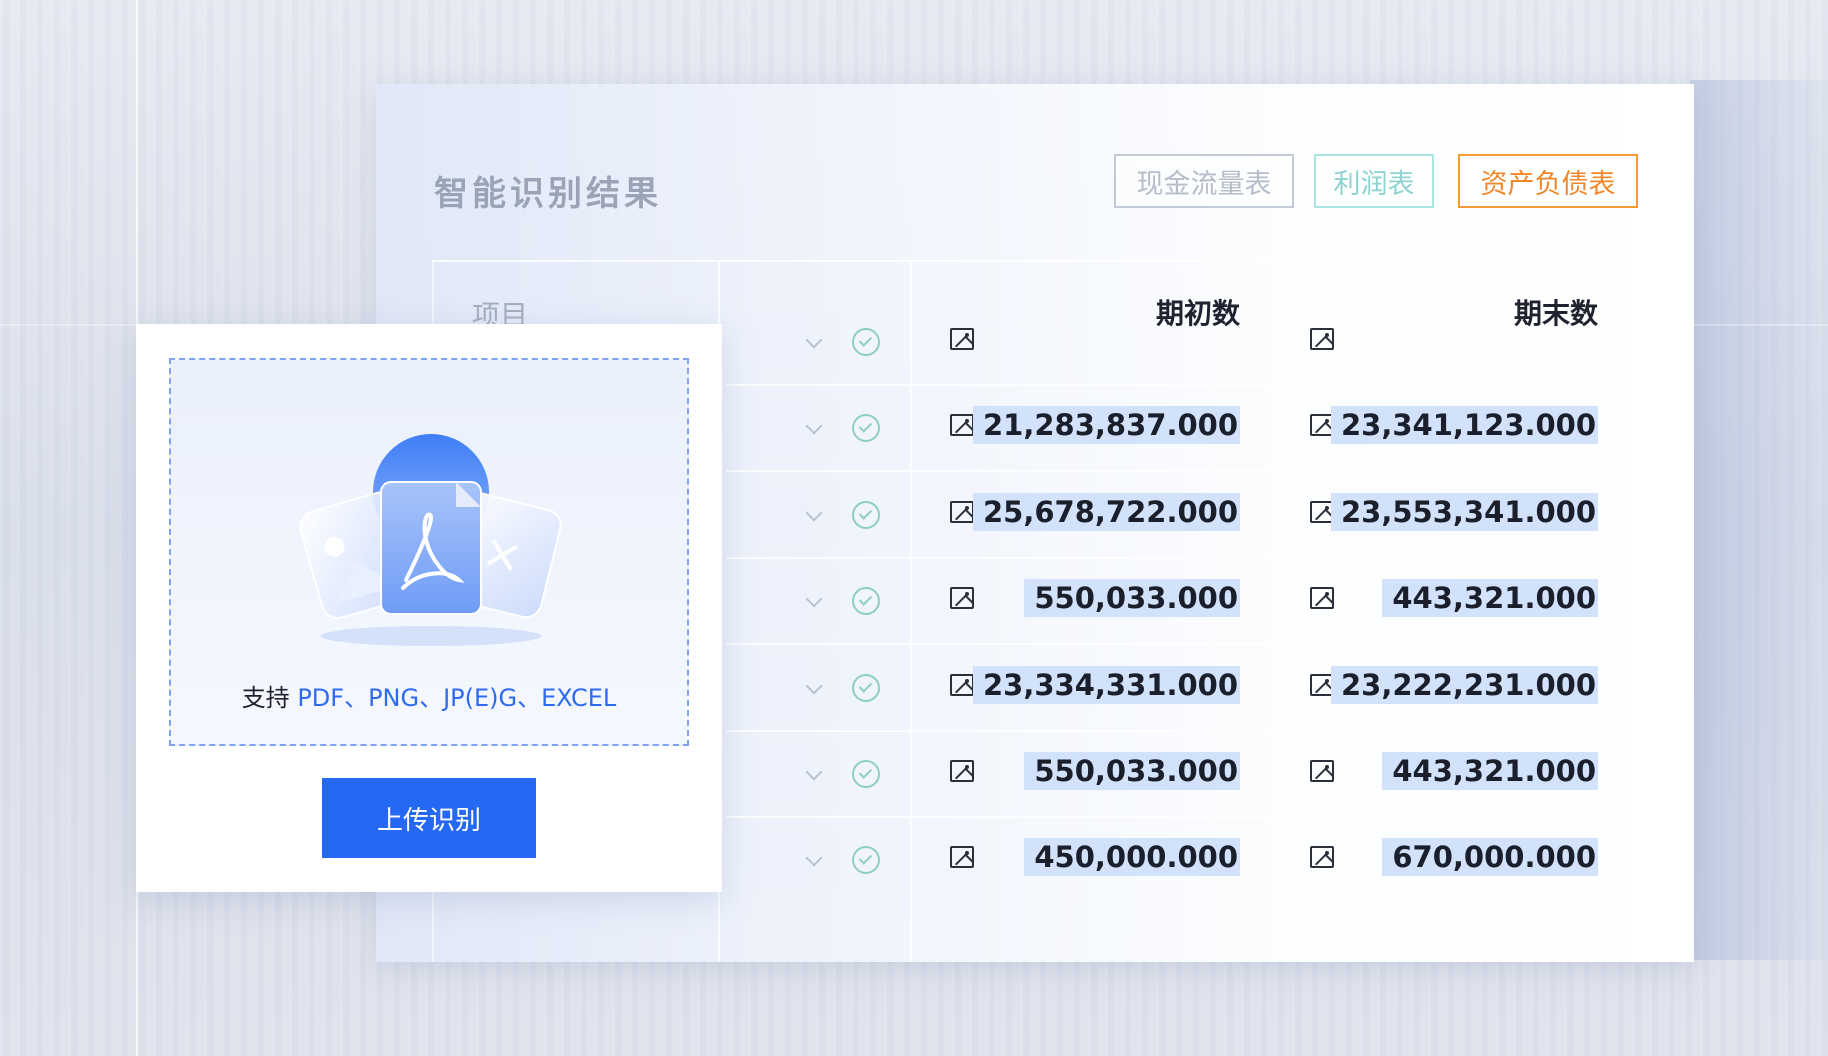 The width and height of the screenshot is (1828, 1056). I want to click on end-value: 670,000.000, so click(1490, 857).